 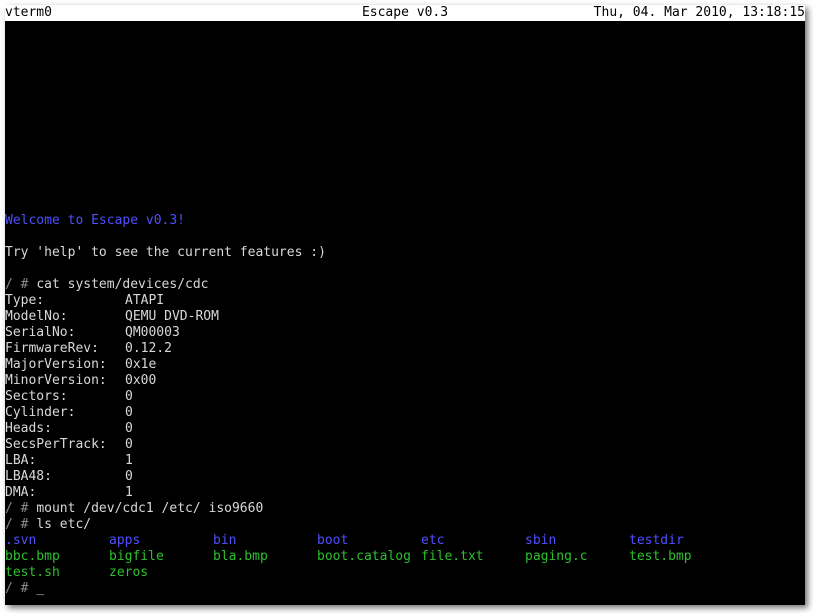 I want to click on device-info-row: MajorVersion: 0x1e, so click(x=405, y=365).